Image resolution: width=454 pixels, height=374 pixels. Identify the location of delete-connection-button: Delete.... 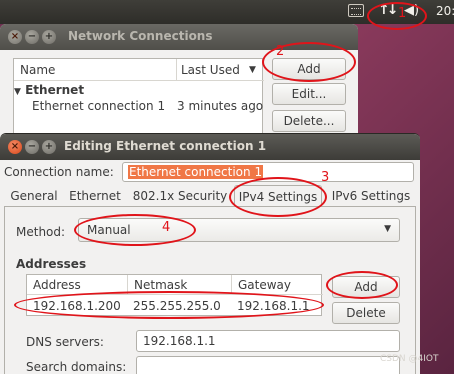
(309, 121).